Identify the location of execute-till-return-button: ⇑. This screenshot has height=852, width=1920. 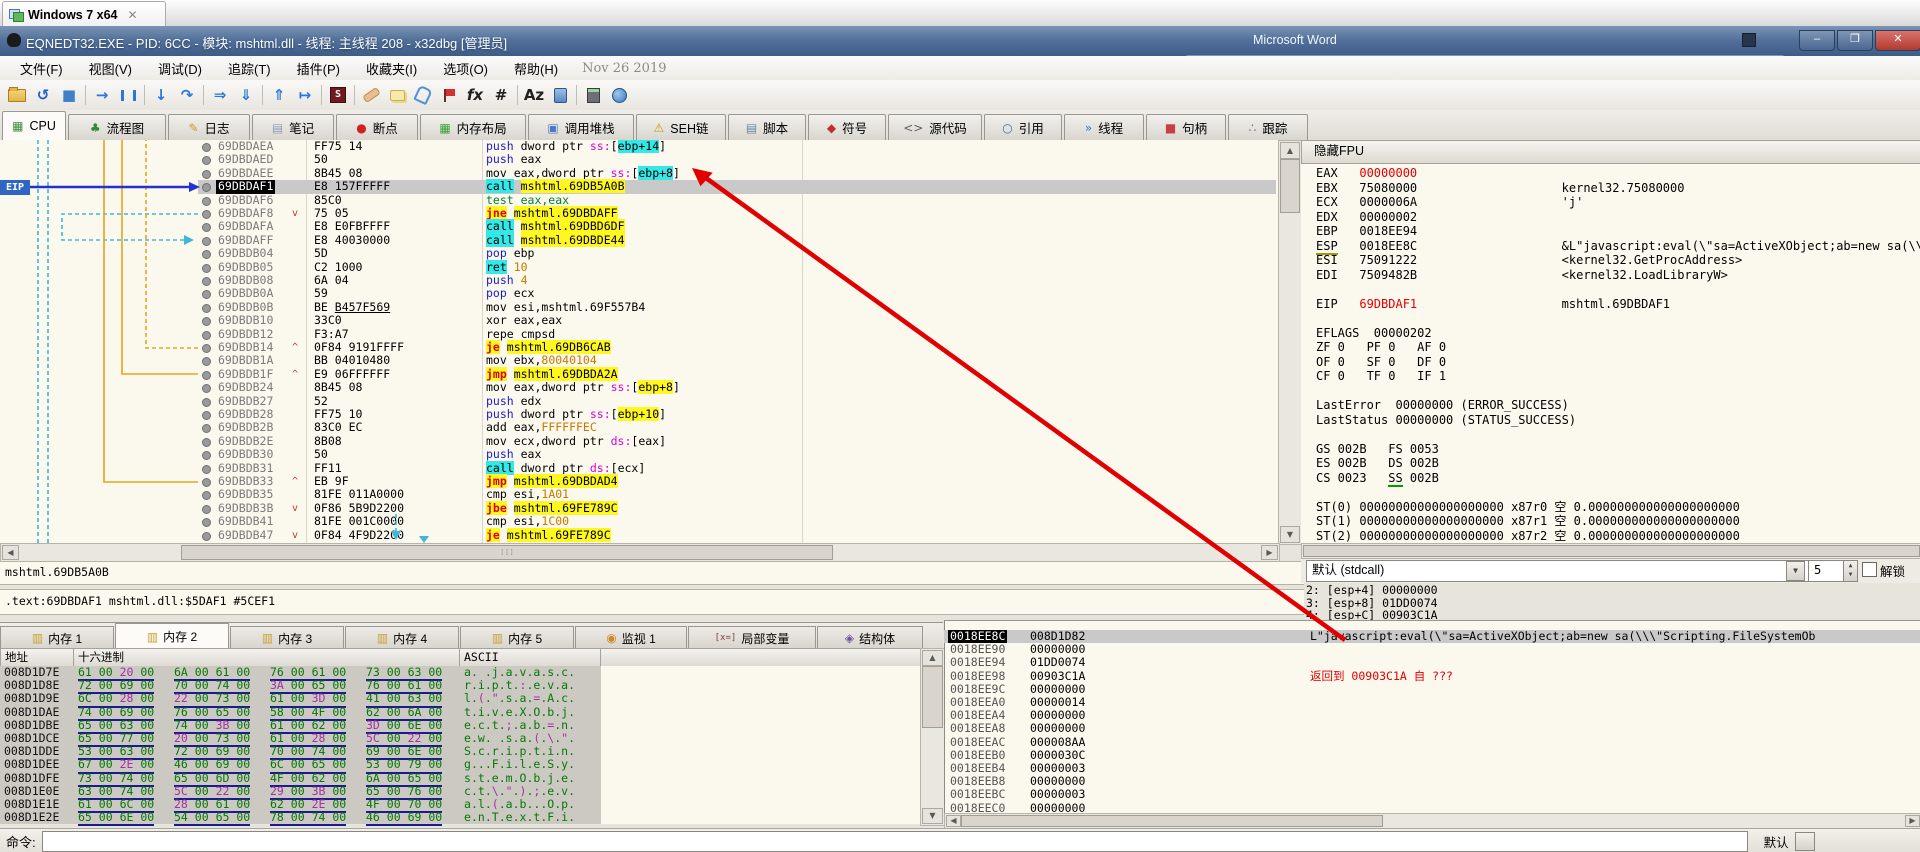
(279, 95).